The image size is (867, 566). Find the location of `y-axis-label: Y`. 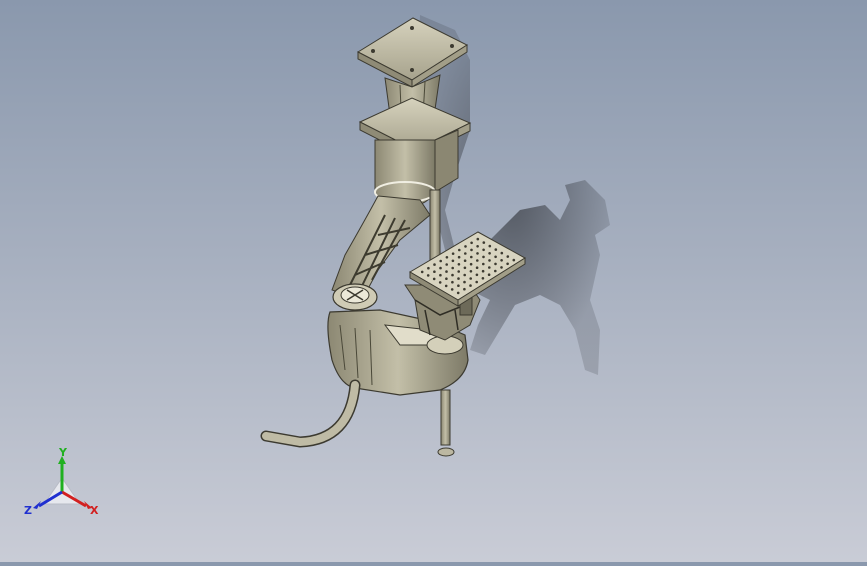

y-axis-label: Y is located at coordinates (63, 453).